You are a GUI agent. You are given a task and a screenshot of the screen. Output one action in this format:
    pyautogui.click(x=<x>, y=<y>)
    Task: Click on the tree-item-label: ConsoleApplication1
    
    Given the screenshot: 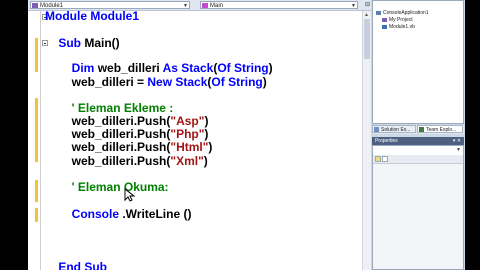 What is the action you would take?
    pyautogui.click(x=406, y=13)
    